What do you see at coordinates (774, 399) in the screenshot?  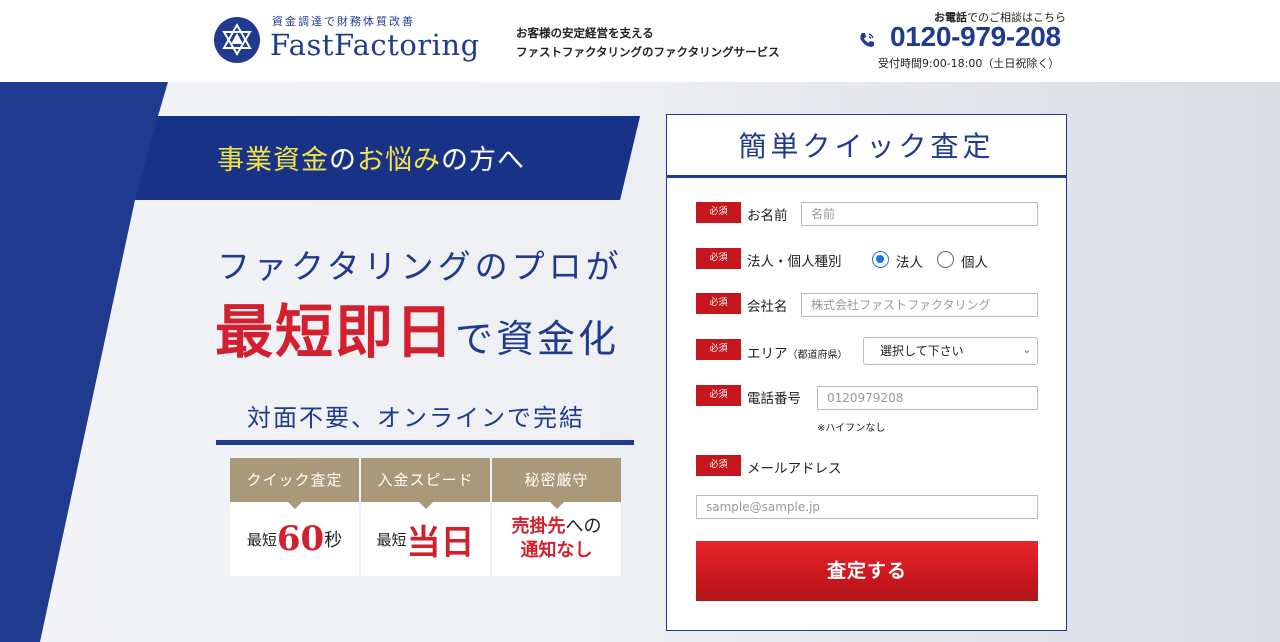 I see `phone-field-label: 電話番号` at bounding box center [774, 399].